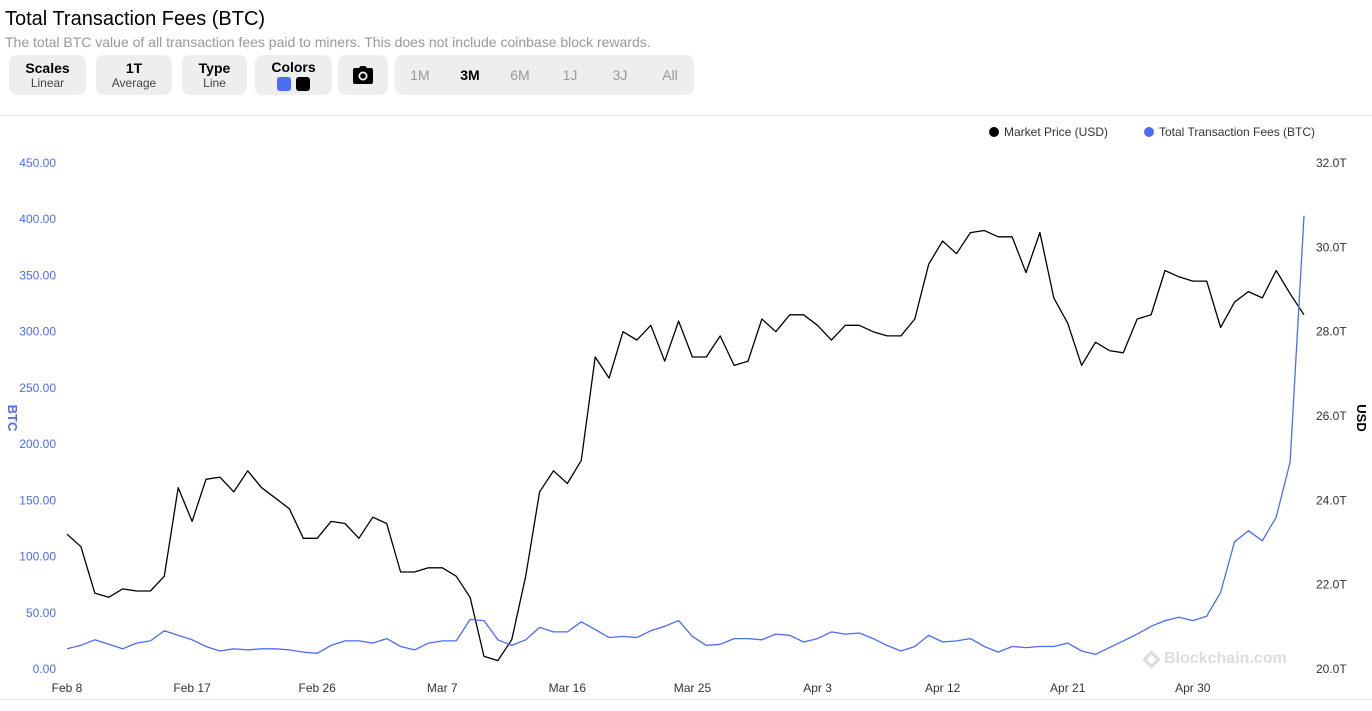  What do you see at coordinates (37, 332) in the screenshot?
I see `y-left-tick-label: 300.00` at bounding box center [37, 332].